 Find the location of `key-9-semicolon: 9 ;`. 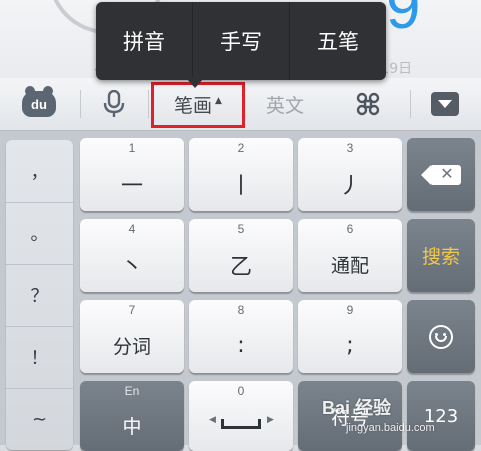

key-9-semicolon: 9 ; is located at coordinates (350, 336).